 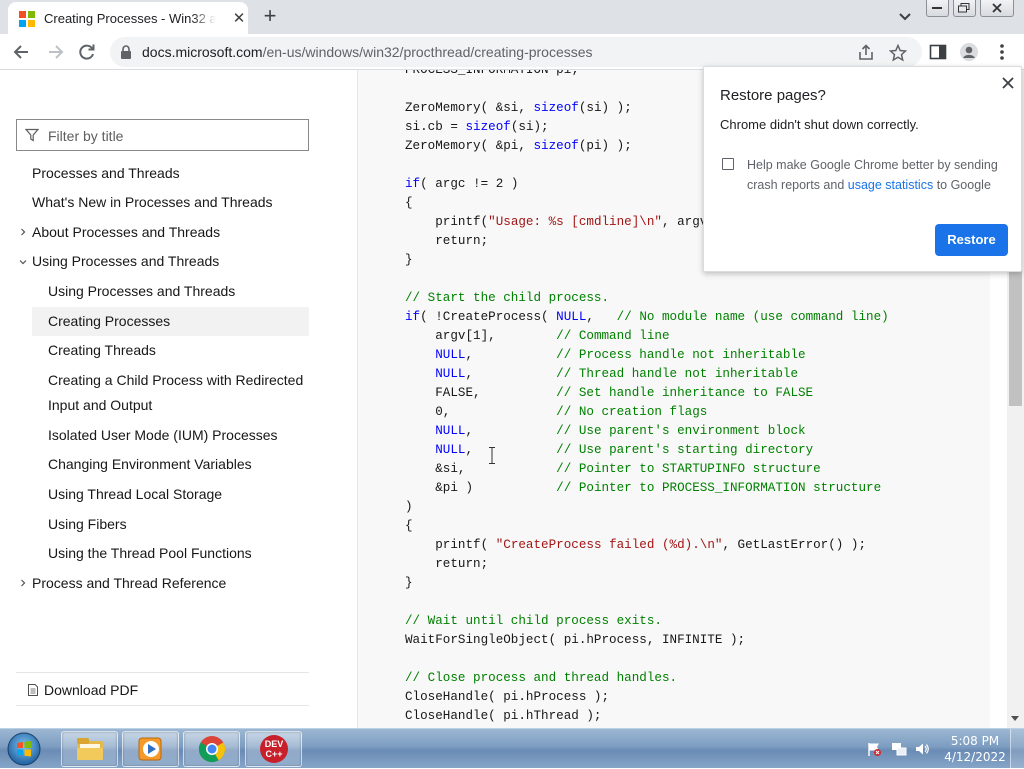 I want to click on taskbar-explorer, so click(x=89, y=749).